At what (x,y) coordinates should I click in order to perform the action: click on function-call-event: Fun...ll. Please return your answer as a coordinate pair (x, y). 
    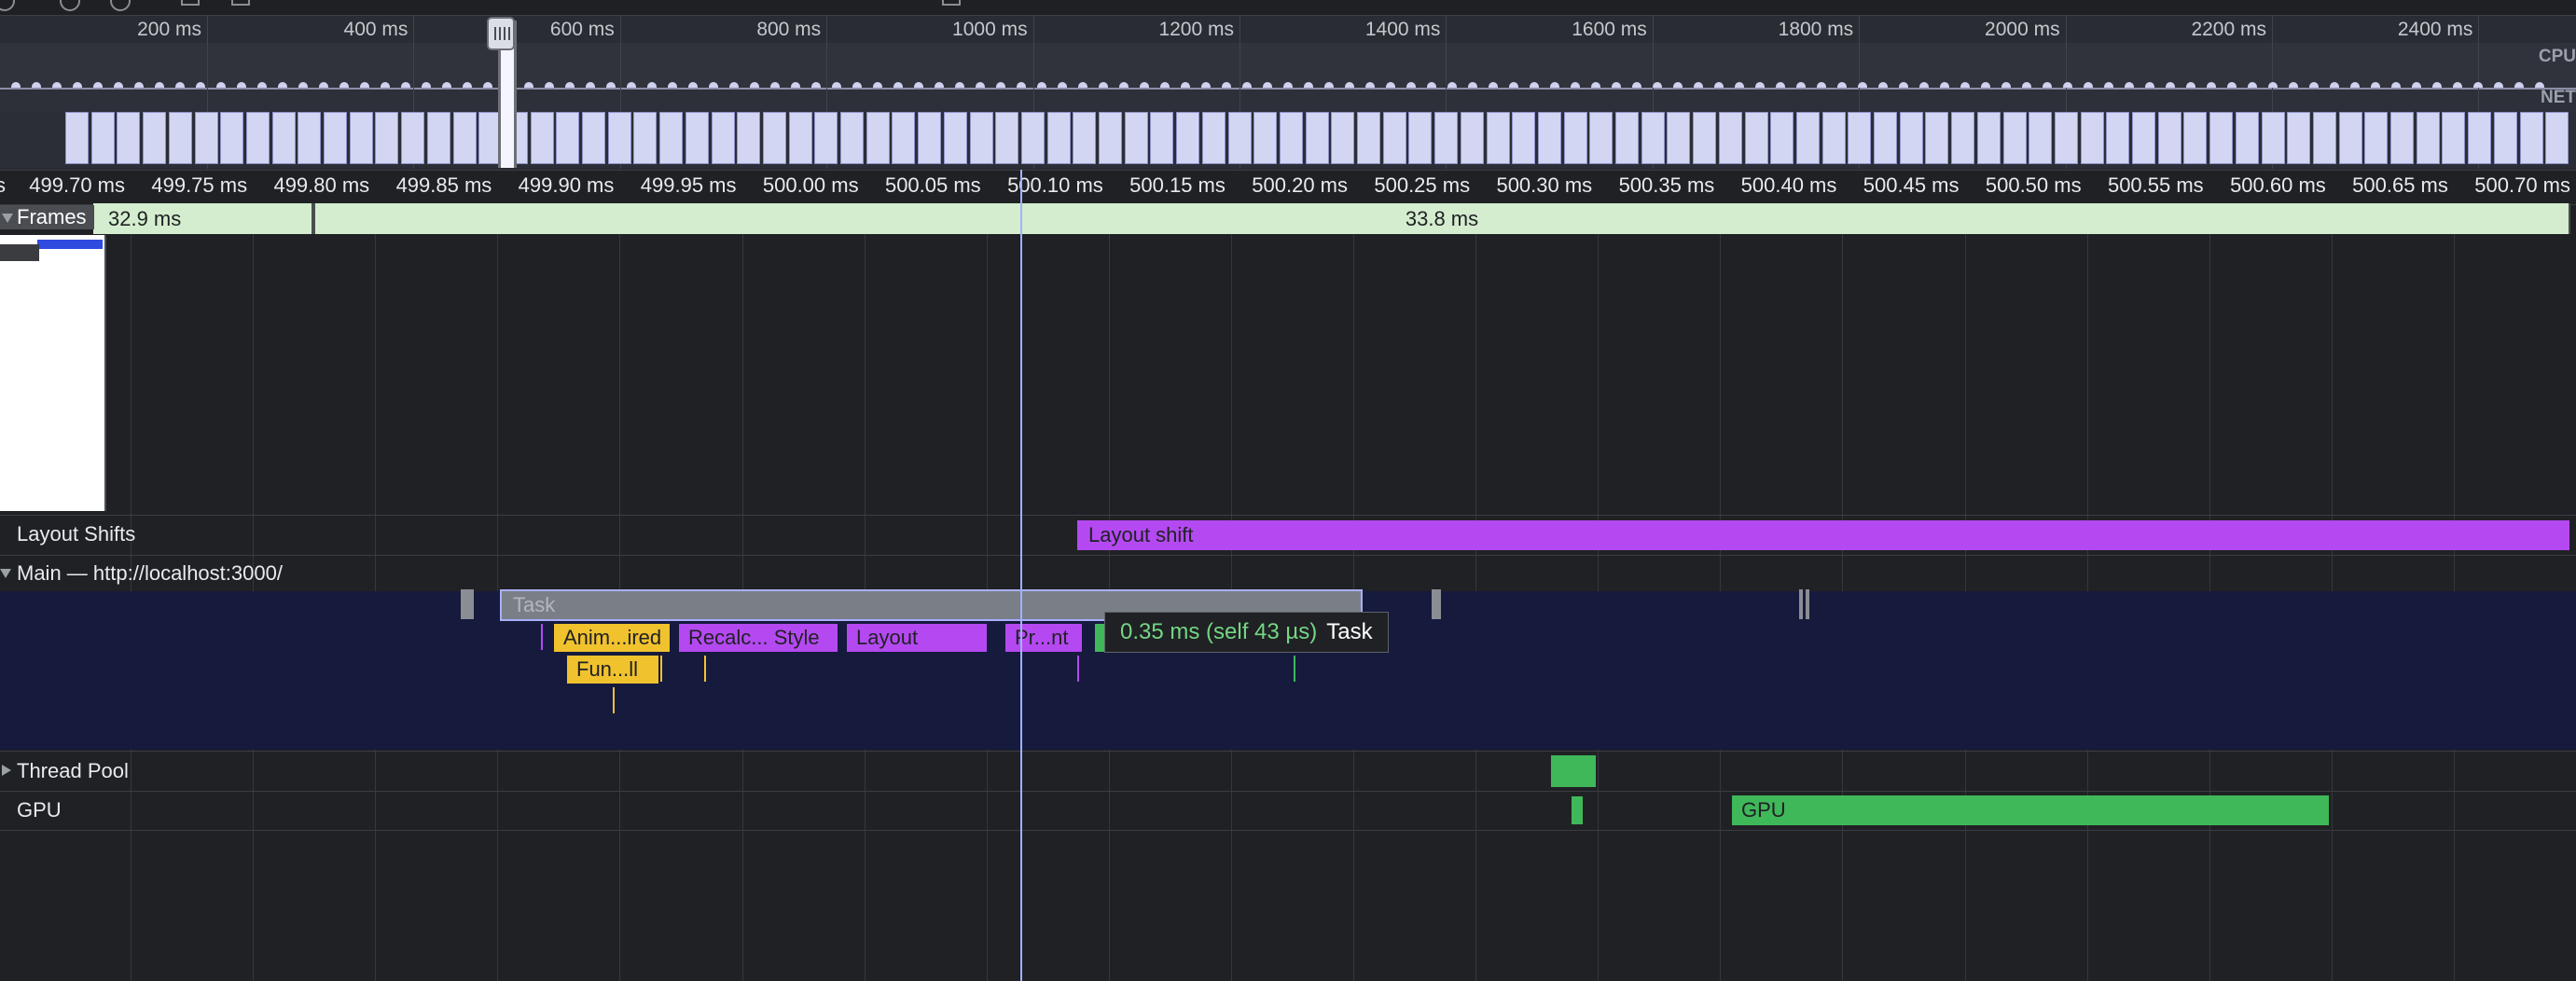
    Looking at the image, I should click on (612, 670).